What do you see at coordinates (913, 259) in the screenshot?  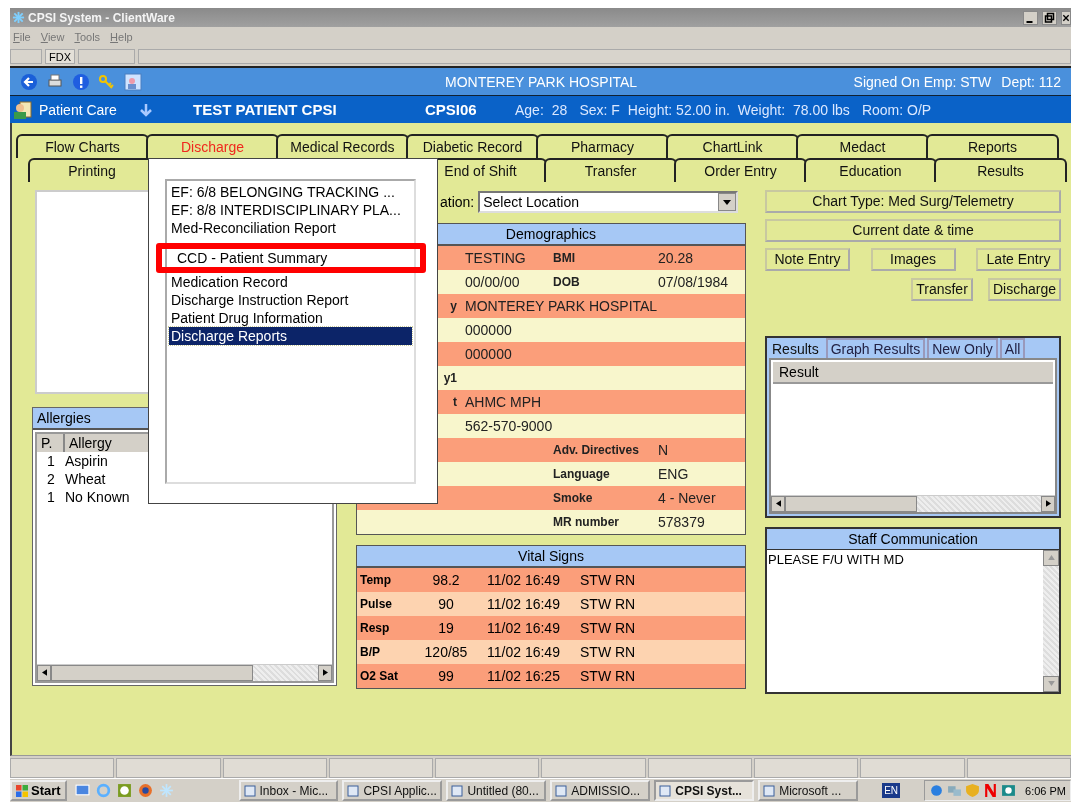 I see `action-button: Images` at bounding box center [913, 259].